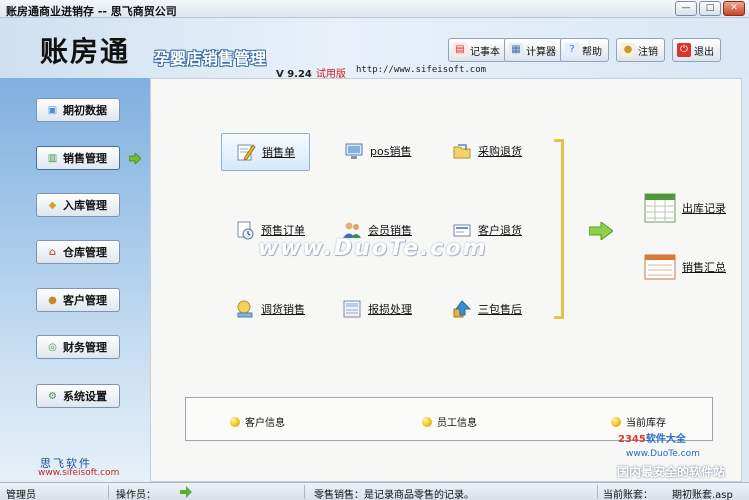 This screenshot has height=500, width=749. I want to click on func-transfer-sales-label: 调货销售, so click(283, 309).